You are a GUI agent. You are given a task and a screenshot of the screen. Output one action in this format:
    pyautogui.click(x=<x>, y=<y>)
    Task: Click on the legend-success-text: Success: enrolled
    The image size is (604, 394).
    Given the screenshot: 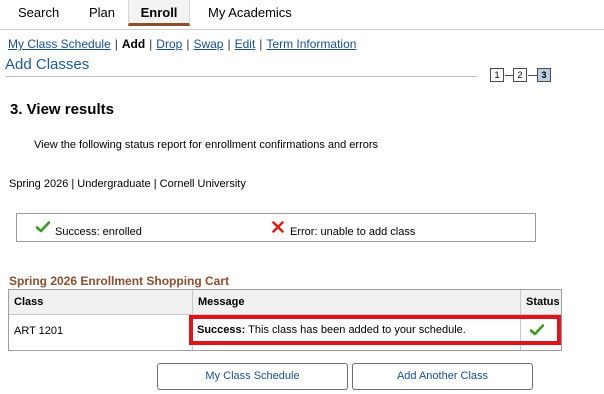 What is the action you would take?
    pyautogui.click(x=98, y=232)
    